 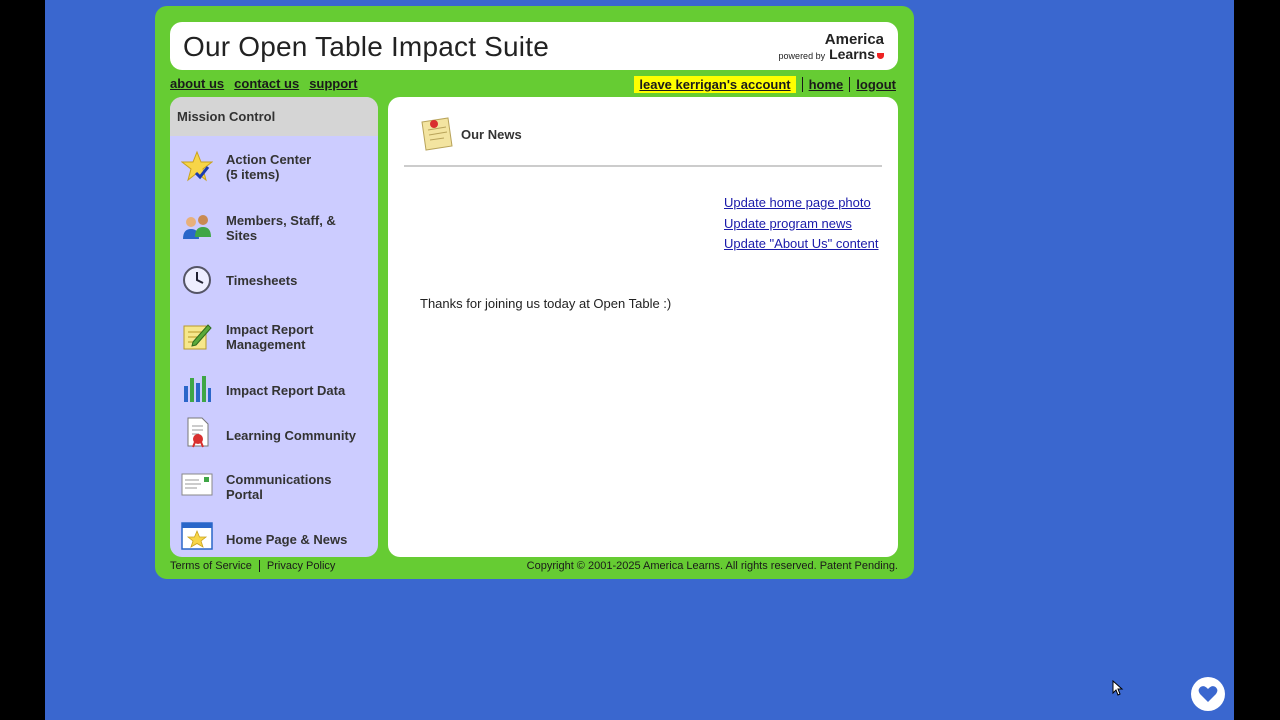 I want to click on document-ribbon-icon, so click(x=198, y=432).